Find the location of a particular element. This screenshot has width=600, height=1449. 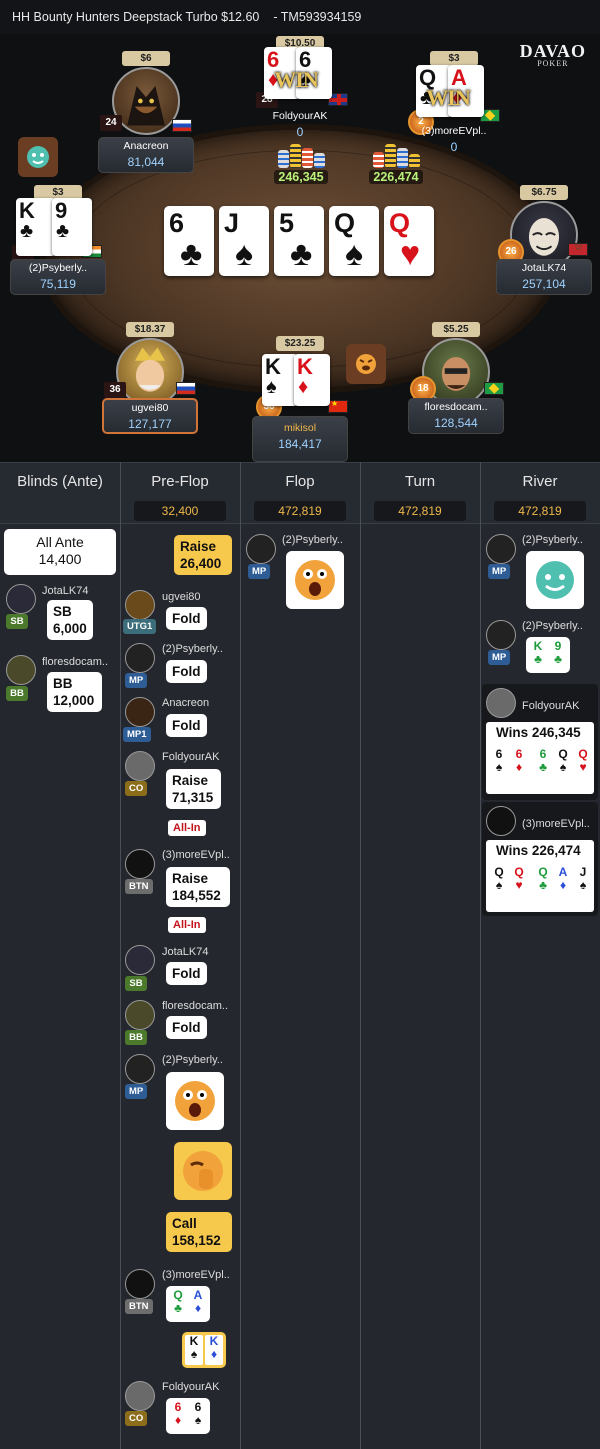

bounty-tag: $23.25 is located at coordinates (300, 343).